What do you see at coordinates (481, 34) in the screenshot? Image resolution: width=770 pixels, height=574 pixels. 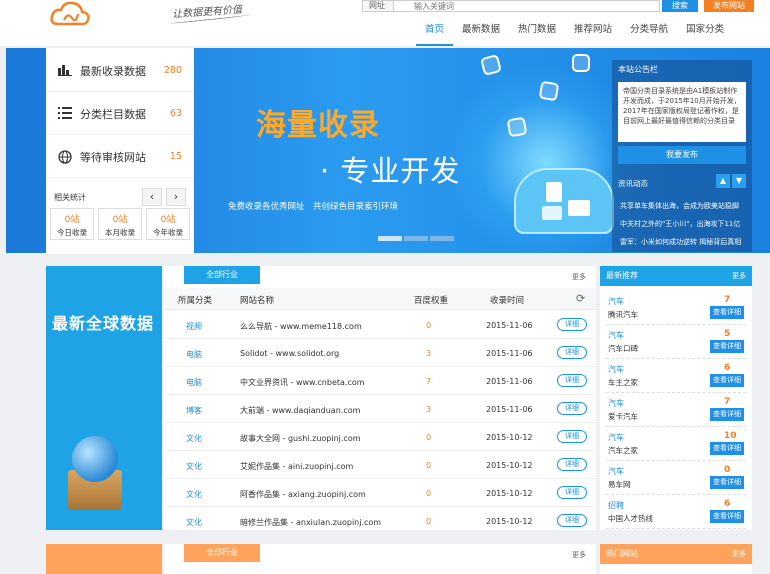 I see `nav-latest: 最新数据` at bounding box center [481, 34].